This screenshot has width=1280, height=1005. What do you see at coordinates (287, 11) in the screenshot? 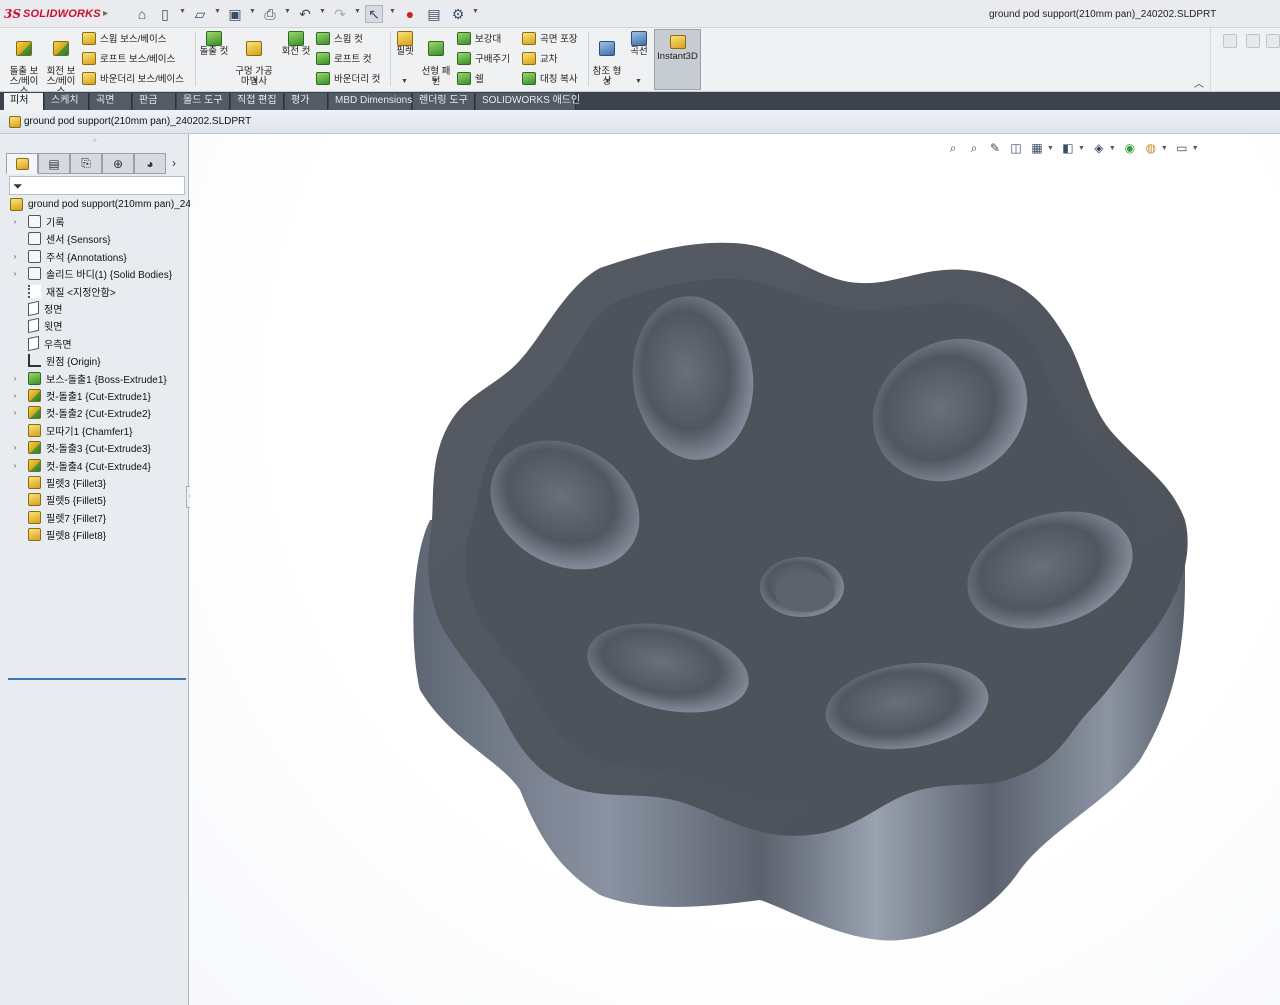
I see `print-dropdown-icon: ▼` at bounding box center [287, 11].